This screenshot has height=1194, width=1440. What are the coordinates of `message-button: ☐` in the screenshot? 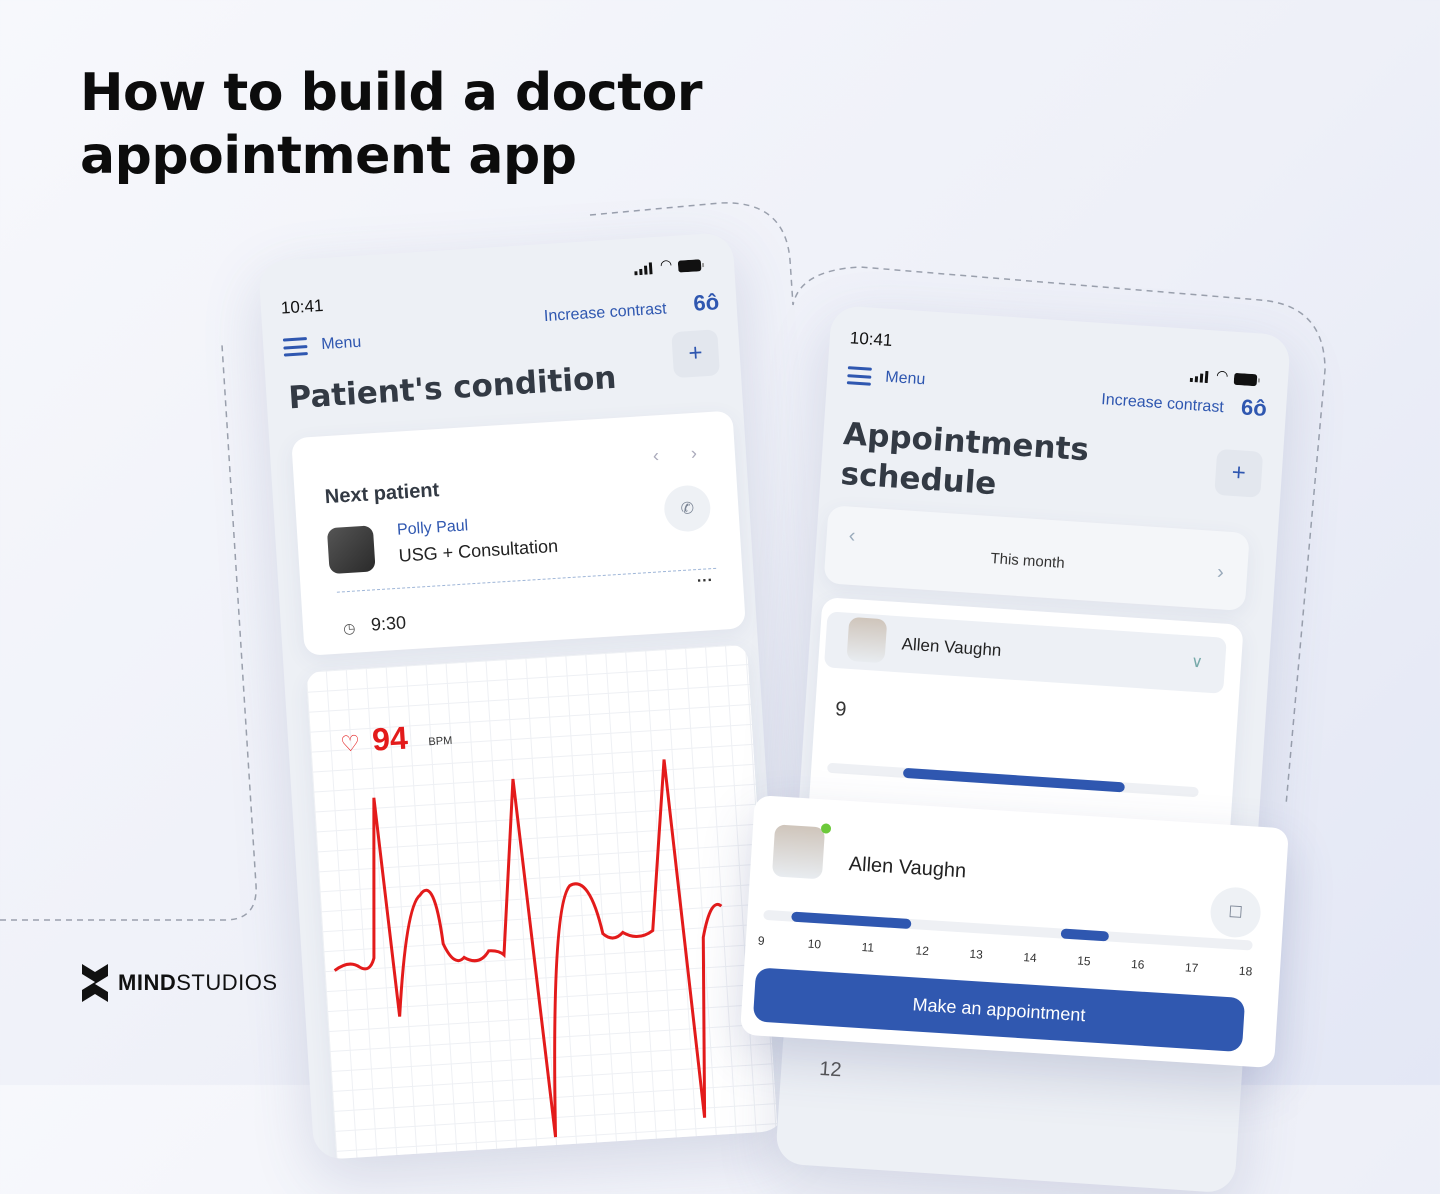 It's located at (1236, 912).